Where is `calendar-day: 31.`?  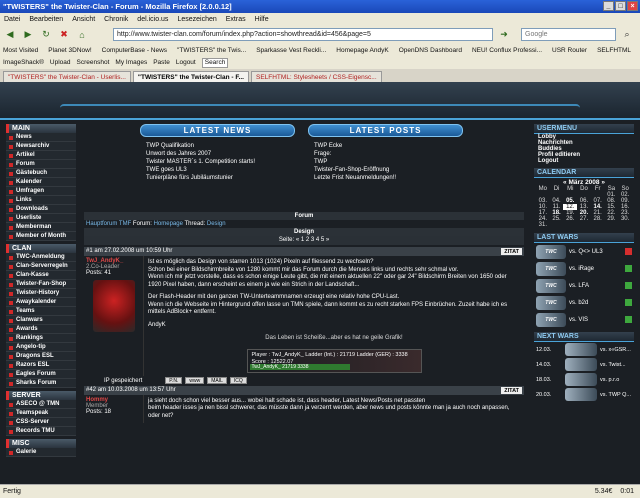 calendar-day: 31. is located at coordinates (543, 225).